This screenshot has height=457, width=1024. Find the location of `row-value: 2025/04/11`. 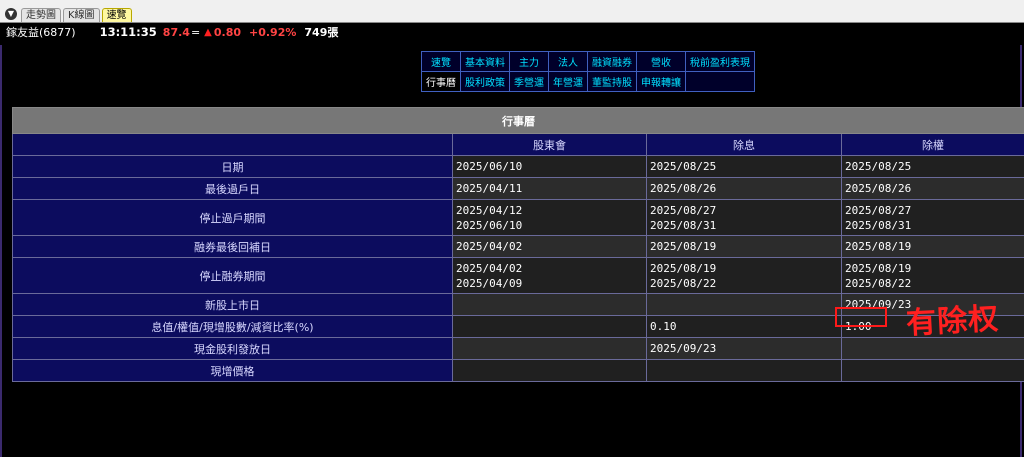

row-value: 2025/04/11 is located at coordinates (549, 188).